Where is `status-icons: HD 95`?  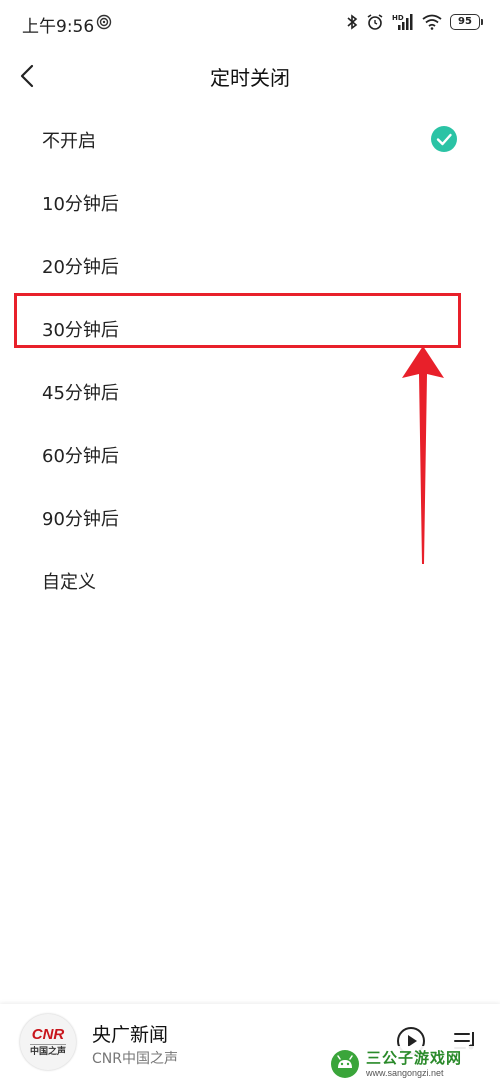 status-icons: HD 95 is located at coordinates (414, 22).